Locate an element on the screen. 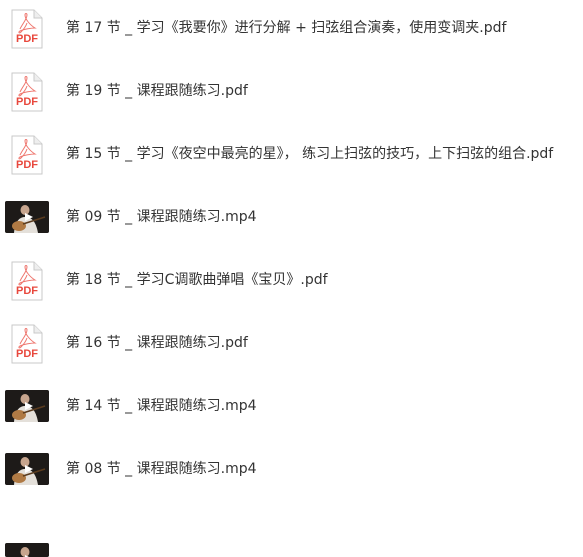 This screenshot has width=583, height=557. file-name: 第 17 节 _ 学习《我要你》进行分解 + 扫弦组合演奏，使用变调夹.pdf is located at coordinates (286, 28).